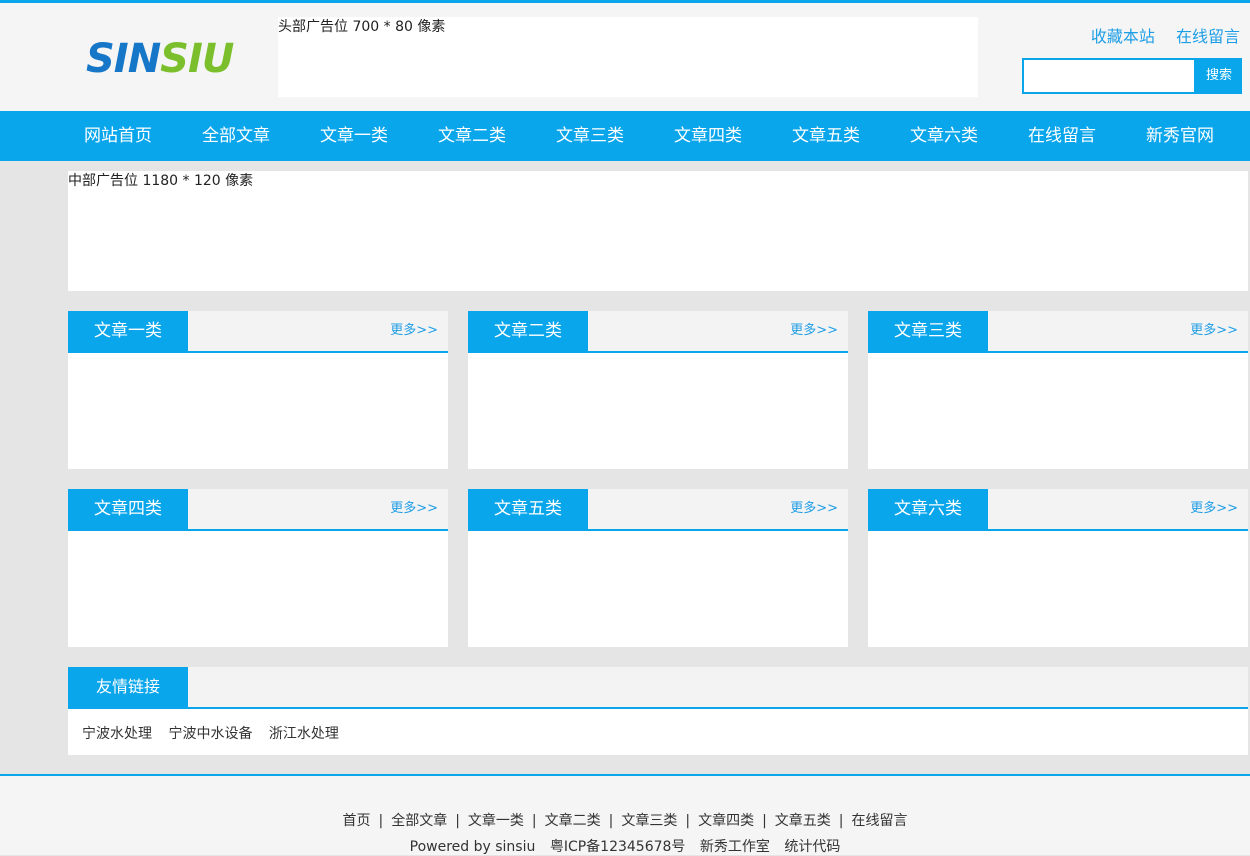 The width and height of the screenshot is (1250, 856). I want to click on friend-link: 浙江水处理, so click(304, 734).